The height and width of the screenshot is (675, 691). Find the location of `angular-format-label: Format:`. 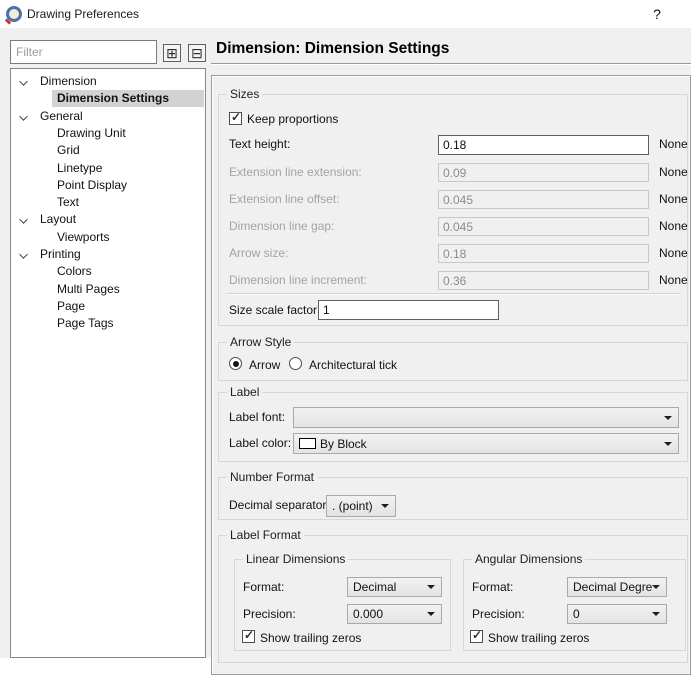

angular-format-label: Format: is located at coordinates (493, 587).